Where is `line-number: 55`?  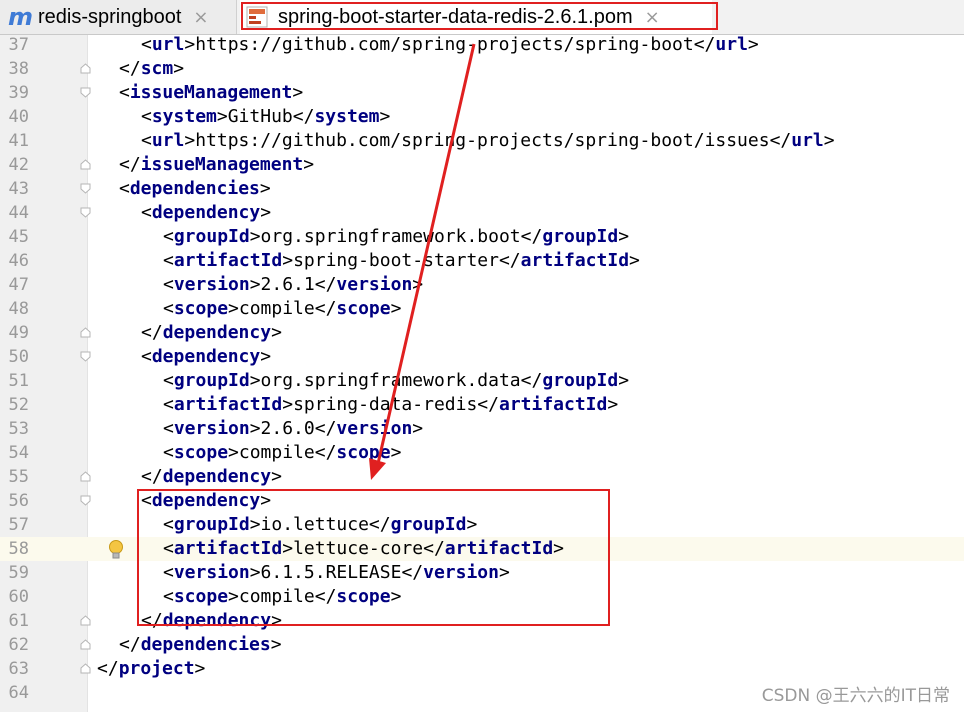
line-number: 55 is located at coordinates (14, 477).